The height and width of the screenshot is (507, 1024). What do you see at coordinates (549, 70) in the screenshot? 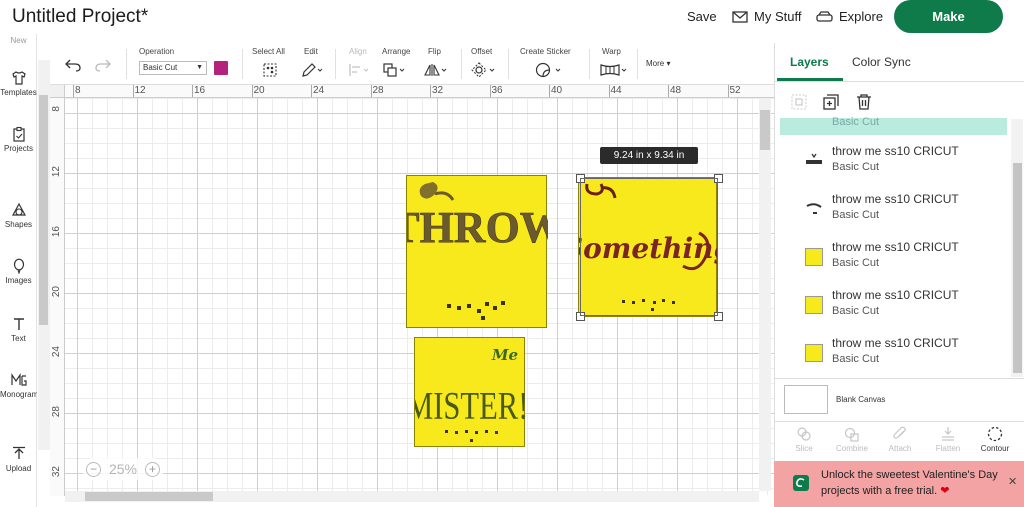
I see `sticker-icon` at bounding box center [549, 70].